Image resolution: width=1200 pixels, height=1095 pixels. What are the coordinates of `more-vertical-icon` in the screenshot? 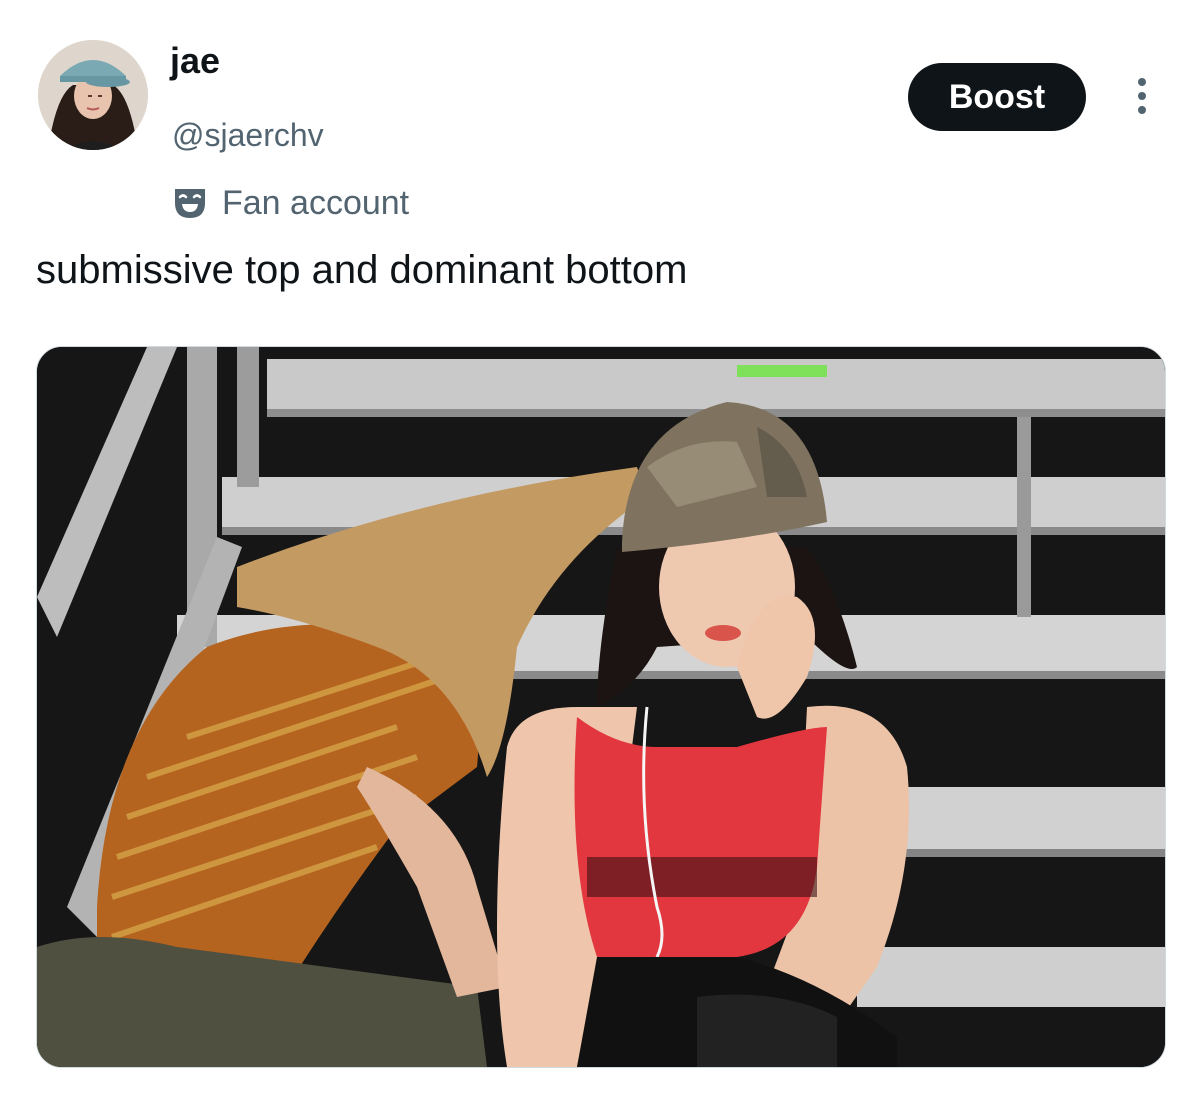 It's located at (1142, 82).